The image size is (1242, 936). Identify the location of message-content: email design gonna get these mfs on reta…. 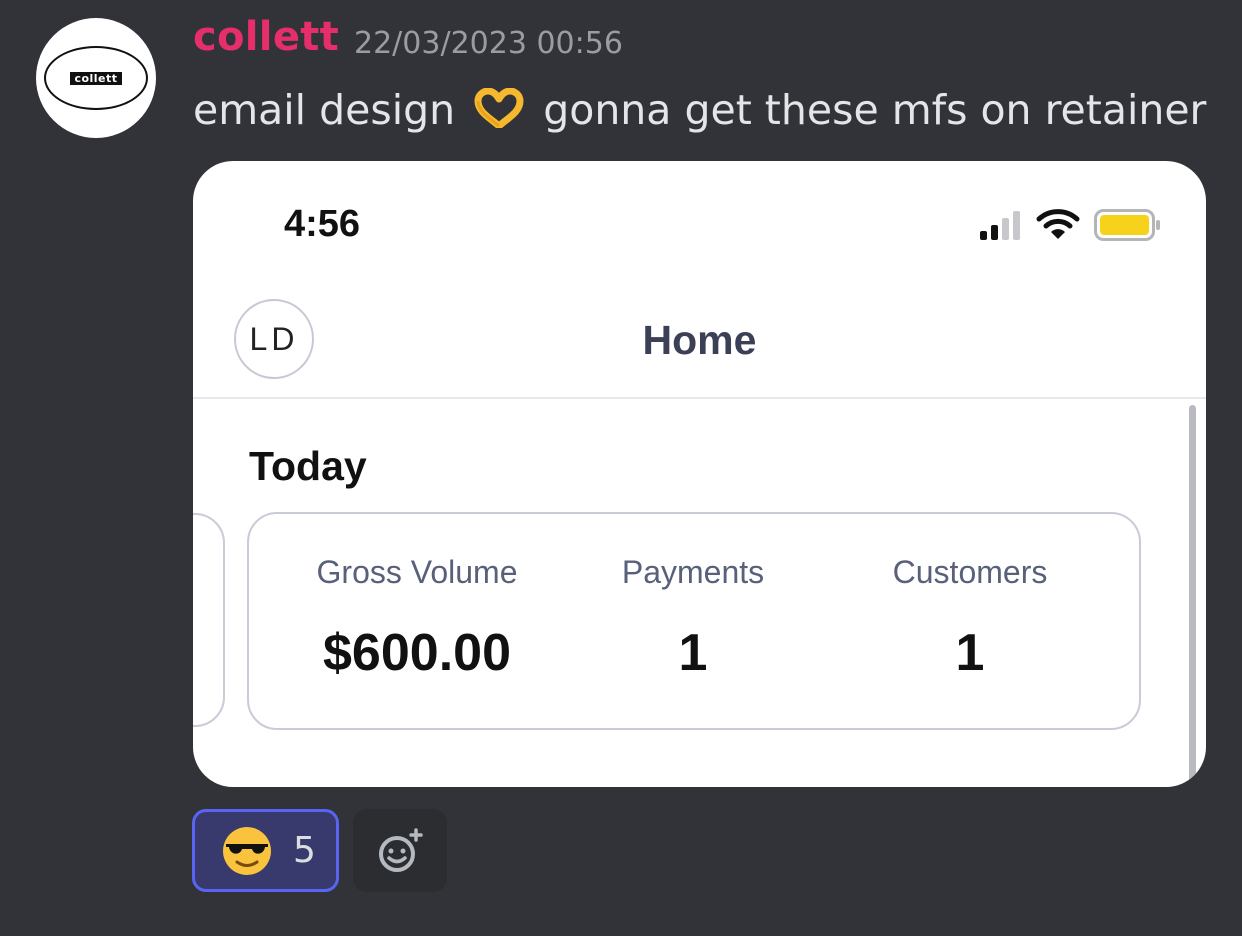
(699, 110).